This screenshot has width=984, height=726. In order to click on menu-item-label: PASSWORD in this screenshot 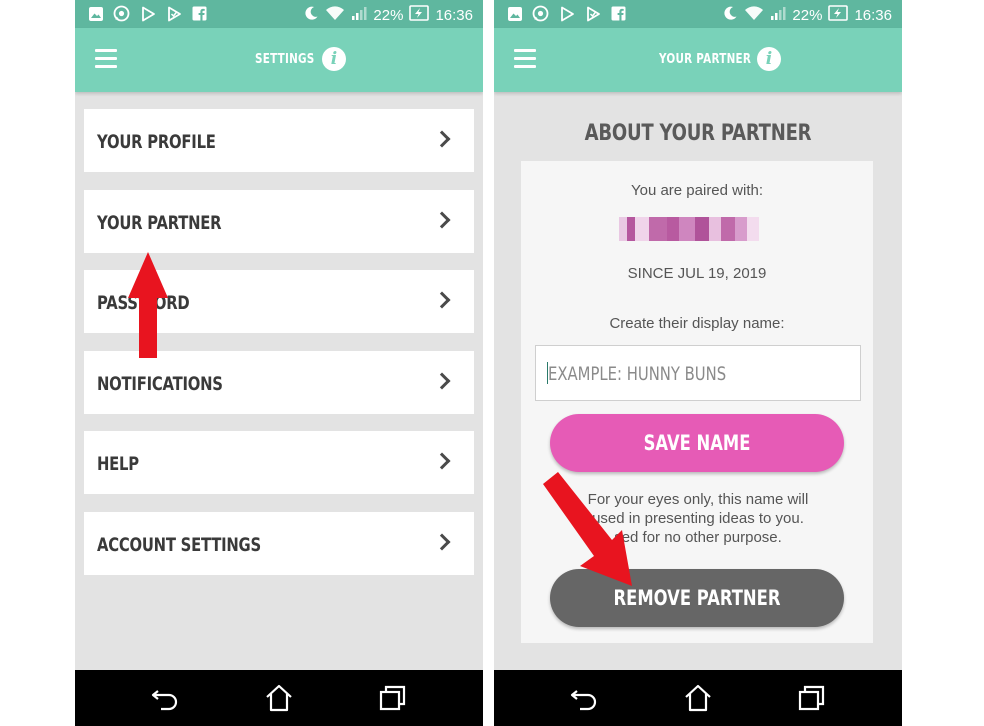, I will do `click(143, 303)`.